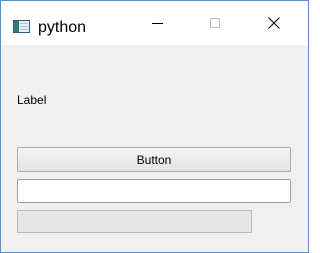  I want to click on minimize-button, so click(157, 23).